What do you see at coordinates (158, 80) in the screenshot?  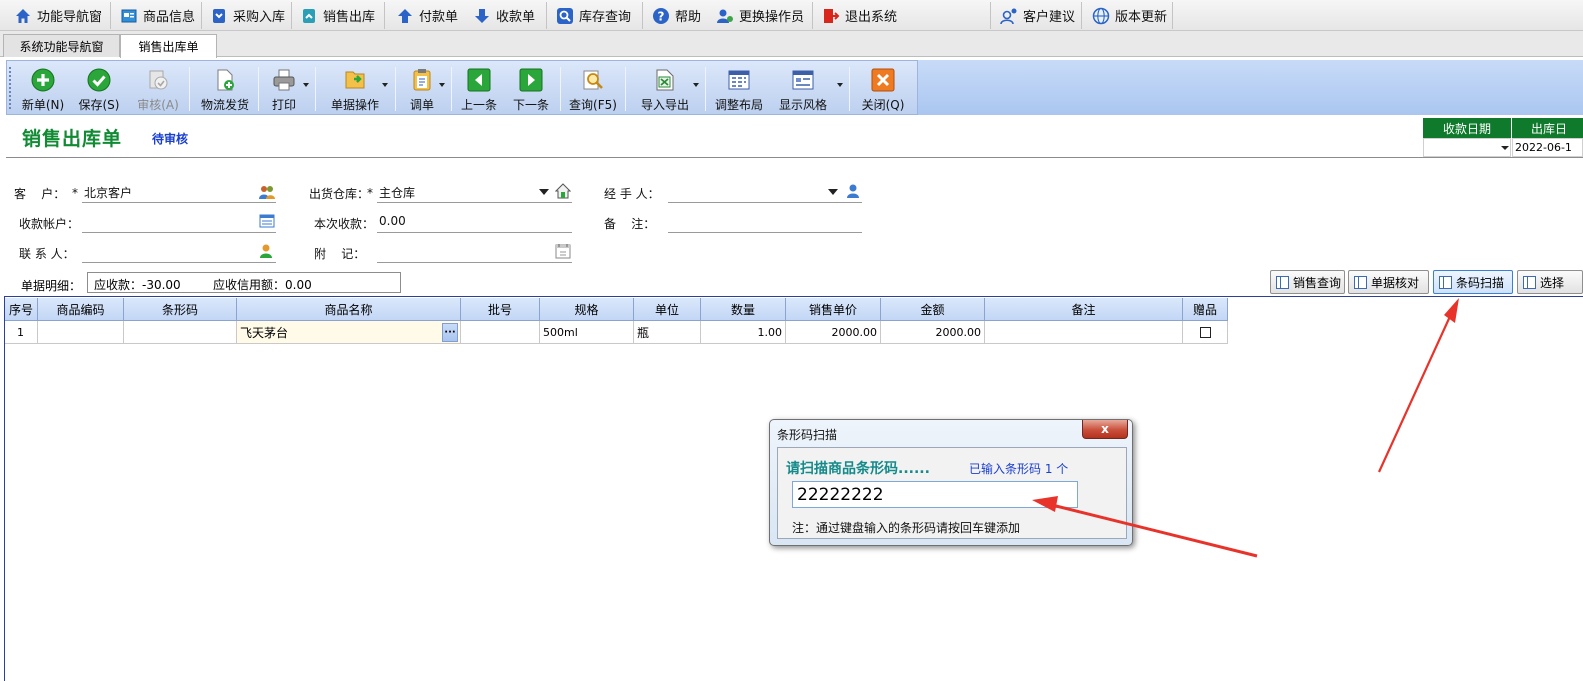 I see `audit-icon` at bounding box center [158, 80].